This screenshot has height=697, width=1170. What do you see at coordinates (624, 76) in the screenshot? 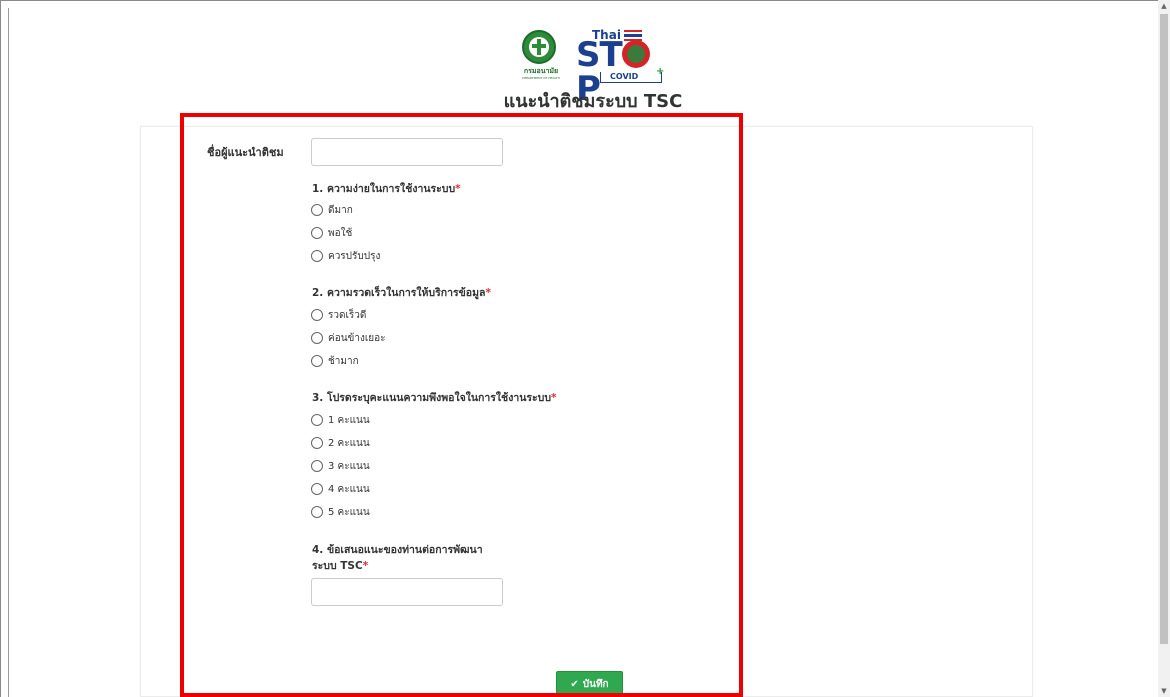
I see `logo-covid-word: COVID` at bounding box center [624, 76].